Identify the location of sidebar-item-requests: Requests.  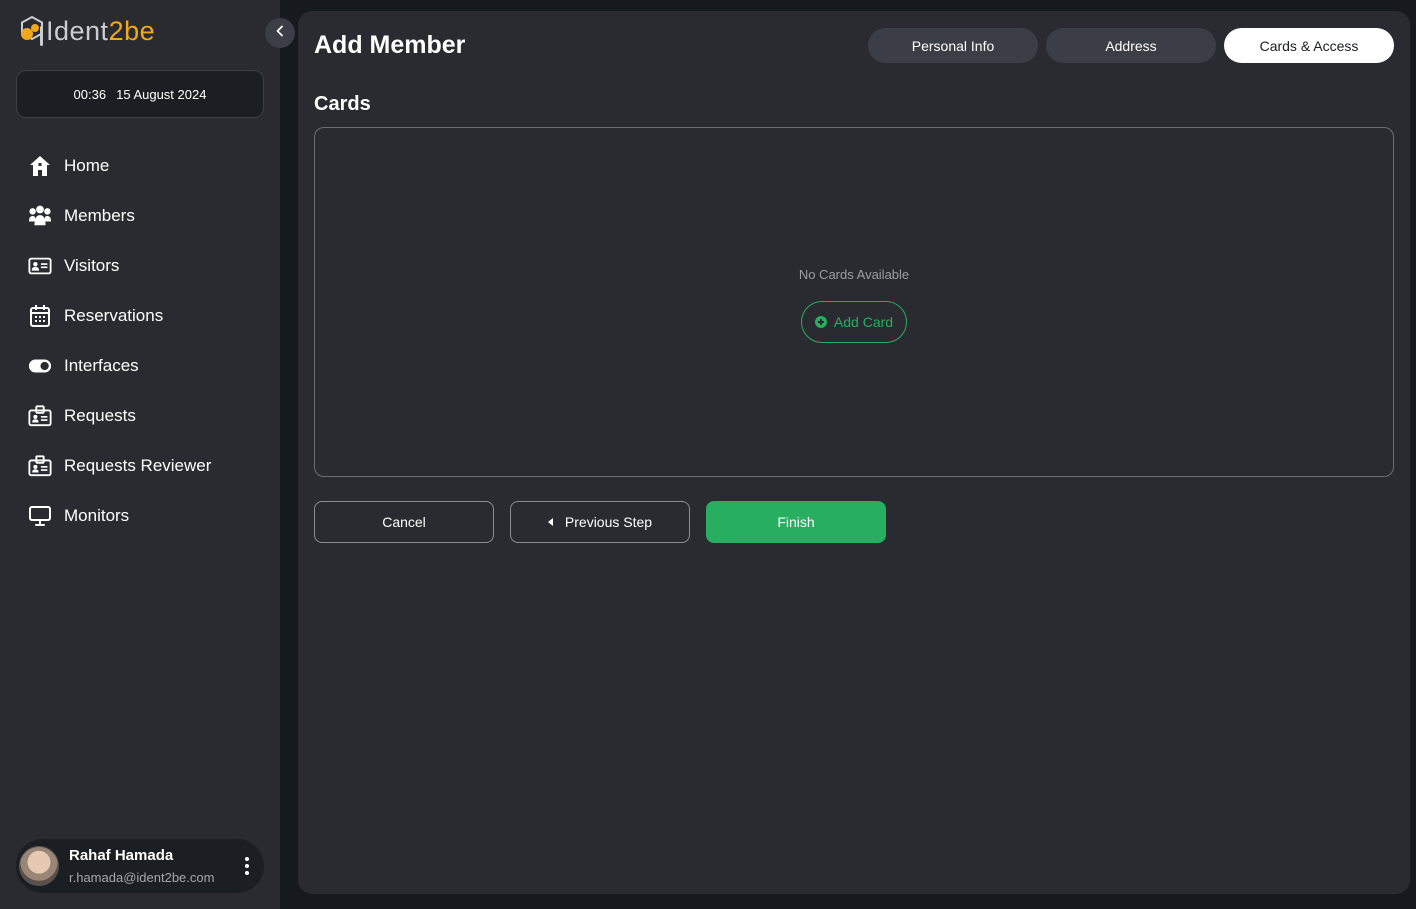
(140, 416).